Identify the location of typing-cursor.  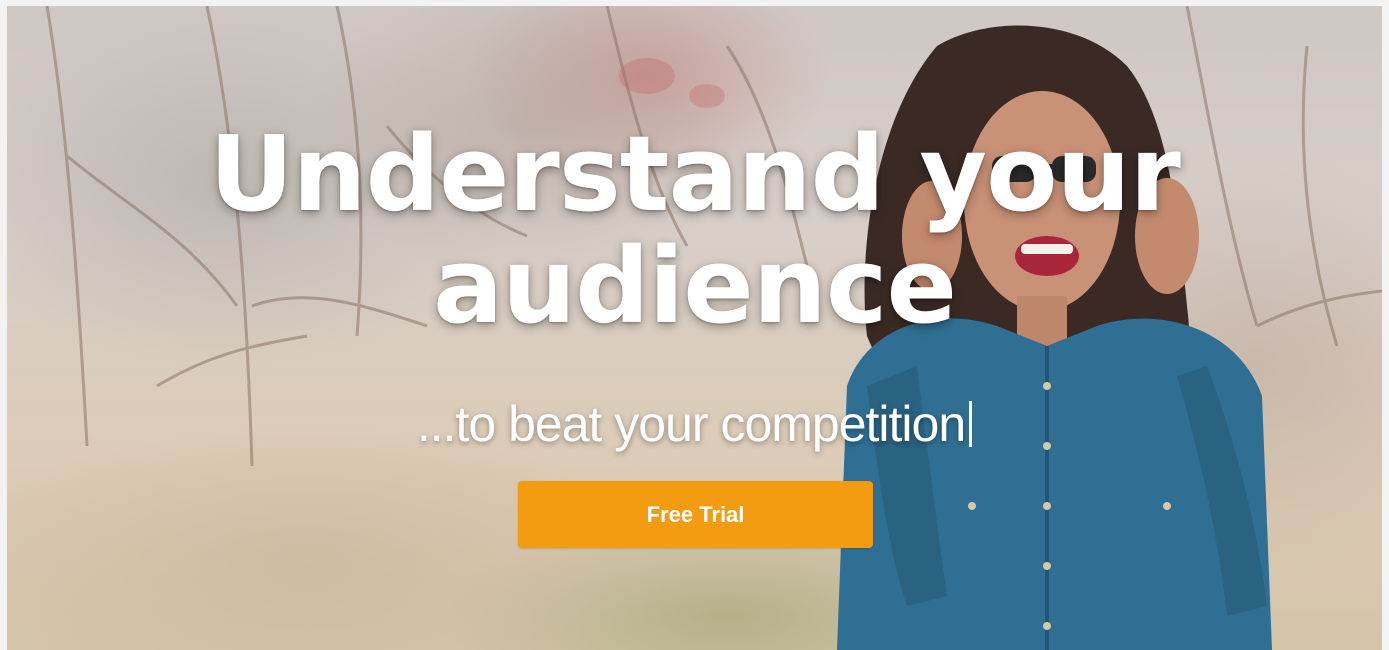
(971, 424).